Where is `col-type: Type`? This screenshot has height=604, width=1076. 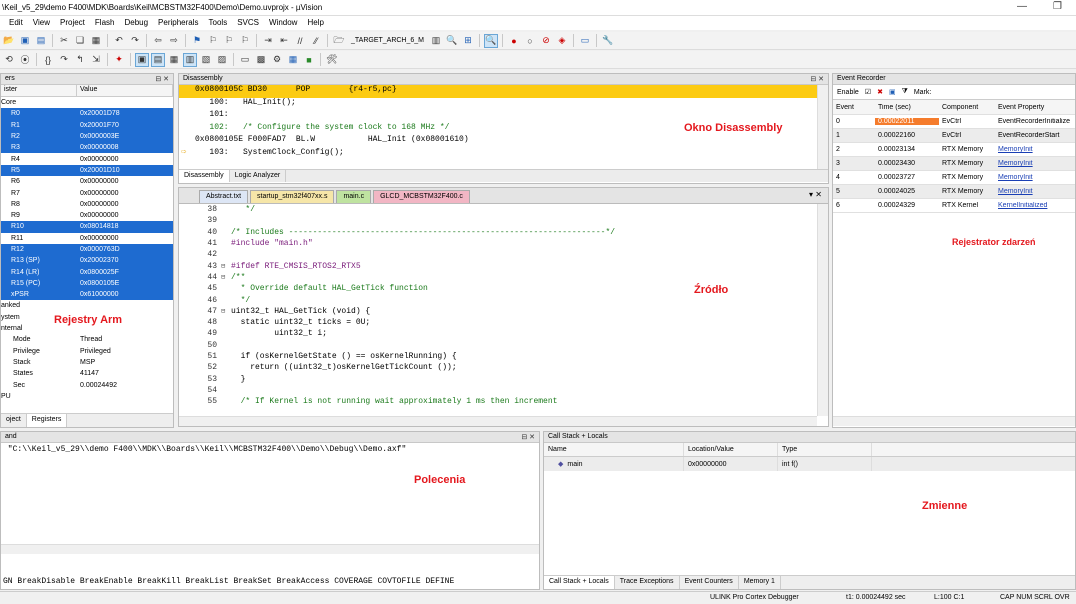
col-type: Type is located at coordinates (825, 449).